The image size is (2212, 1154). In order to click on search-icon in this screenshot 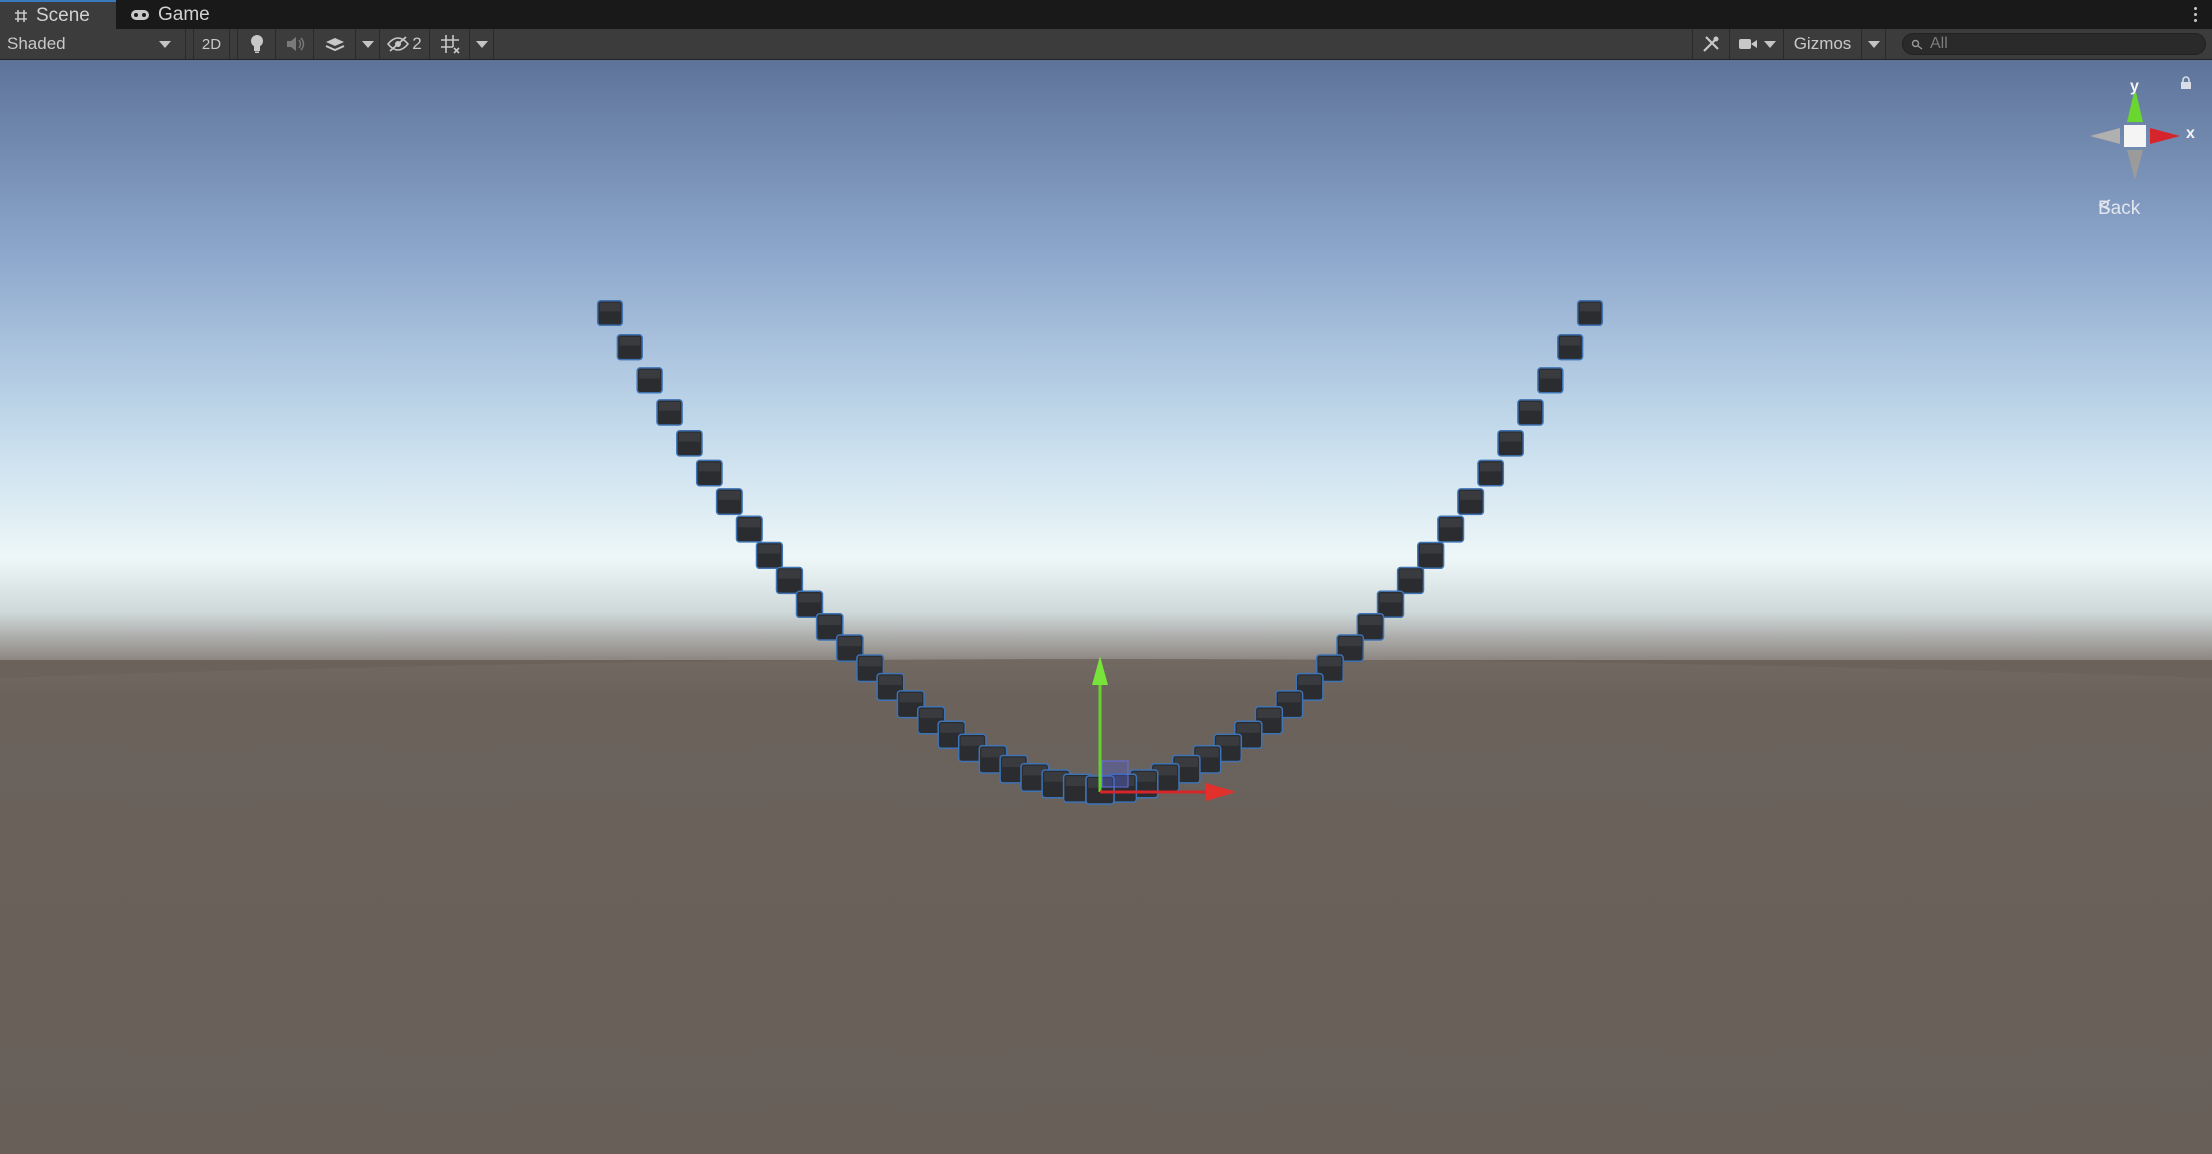, I will do `click(1917, 44)`.